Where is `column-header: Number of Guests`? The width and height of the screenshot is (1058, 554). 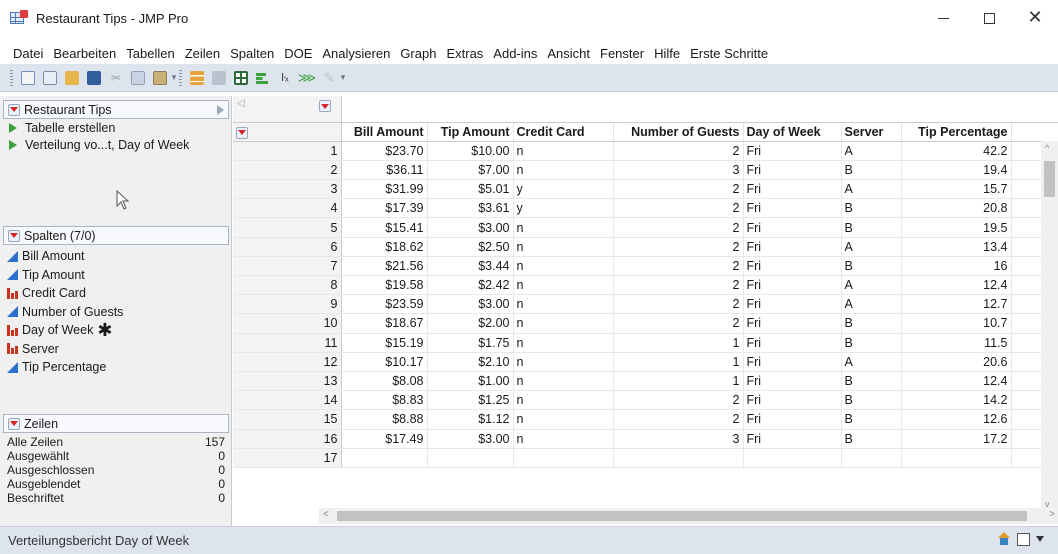
column-header: Number of Guests is located at coordinates (678, 132).